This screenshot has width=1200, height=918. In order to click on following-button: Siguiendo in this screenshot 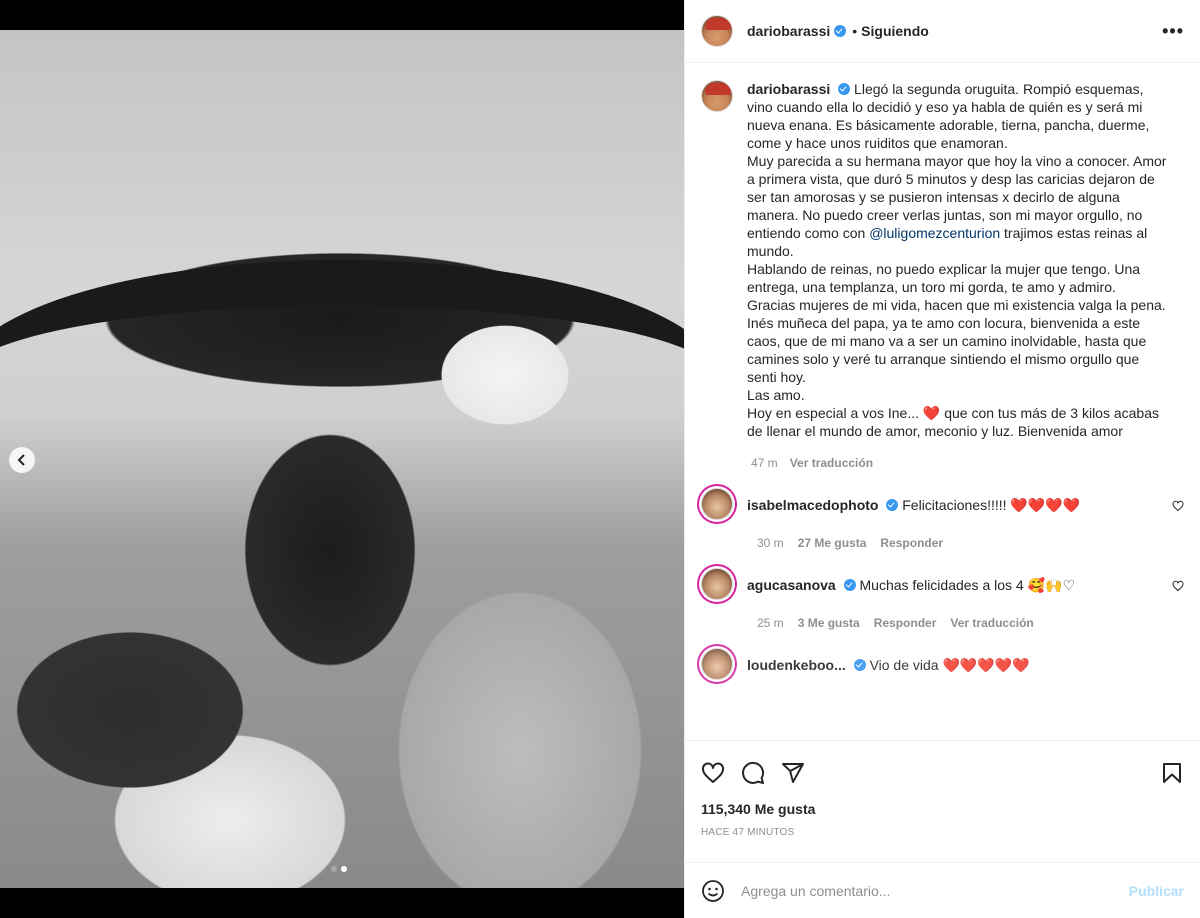, I will do `click(895, 31)`.